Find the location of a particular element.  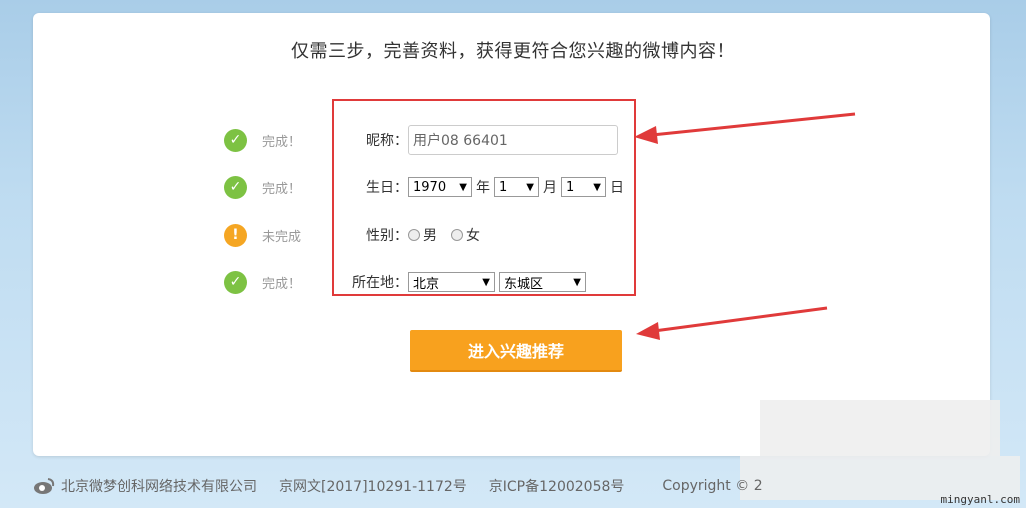

step-status-gender: ! 未完成 is located at coordinates (262, 235).